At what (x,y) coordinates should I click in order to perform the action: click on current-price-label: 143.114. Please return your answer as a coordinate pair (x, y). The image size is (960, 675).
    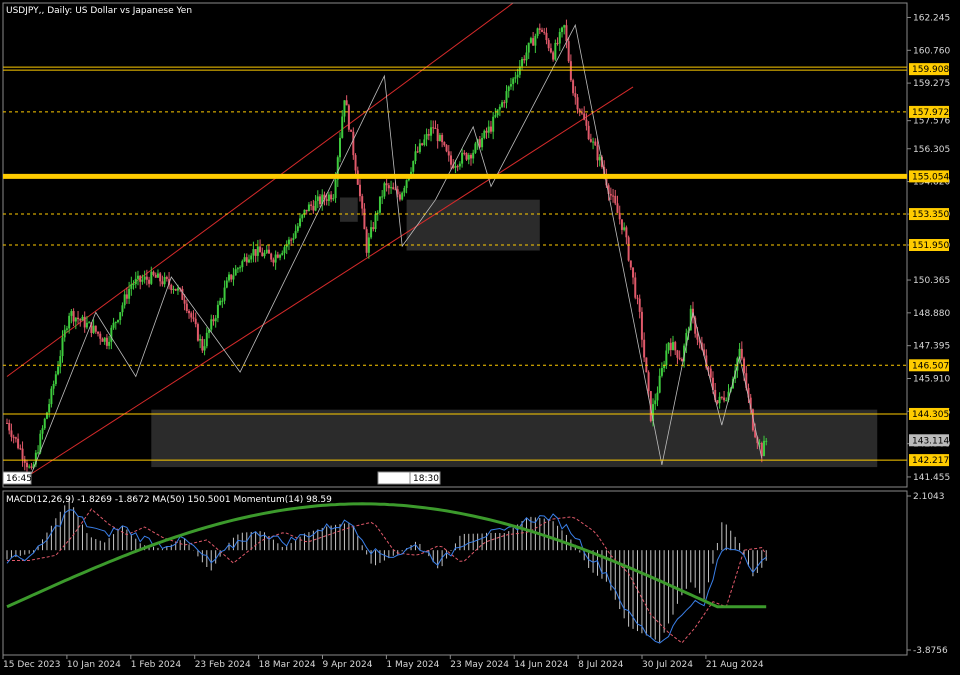
    Looking at the image, I should click on (930, 441).